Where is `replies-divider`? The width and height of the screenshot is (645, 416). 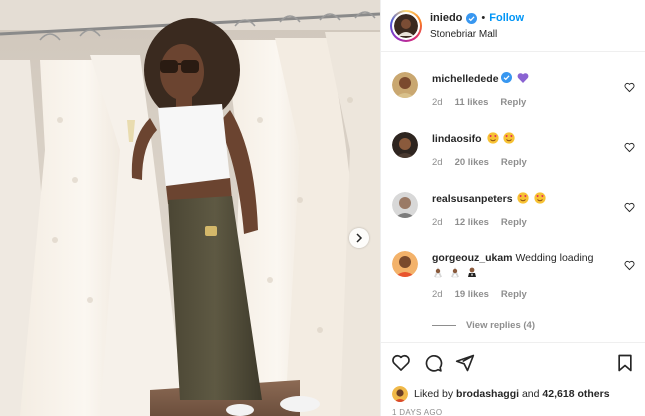
replies-divider is located at coordinates (444, 325).